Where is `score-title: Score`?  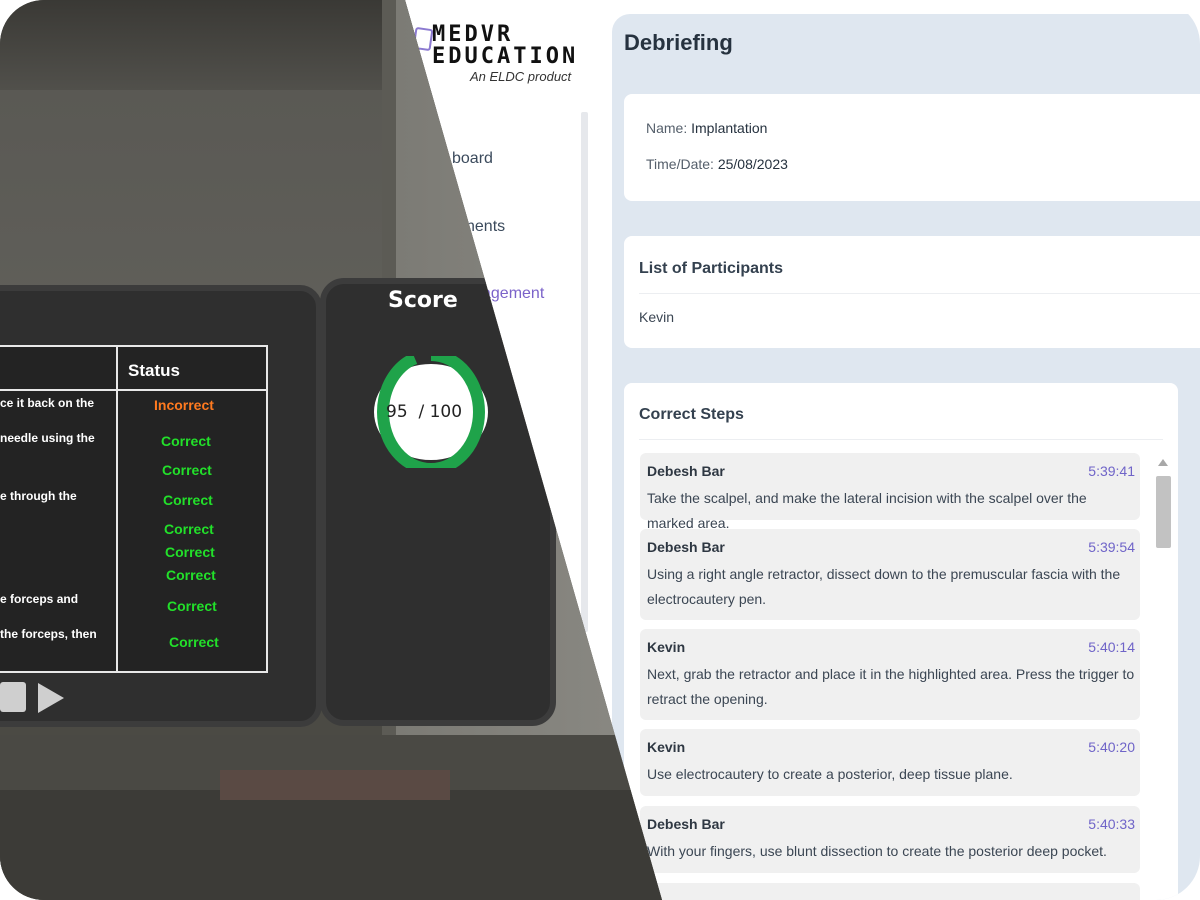 score-title: Score is located at coordinates (423, 300).